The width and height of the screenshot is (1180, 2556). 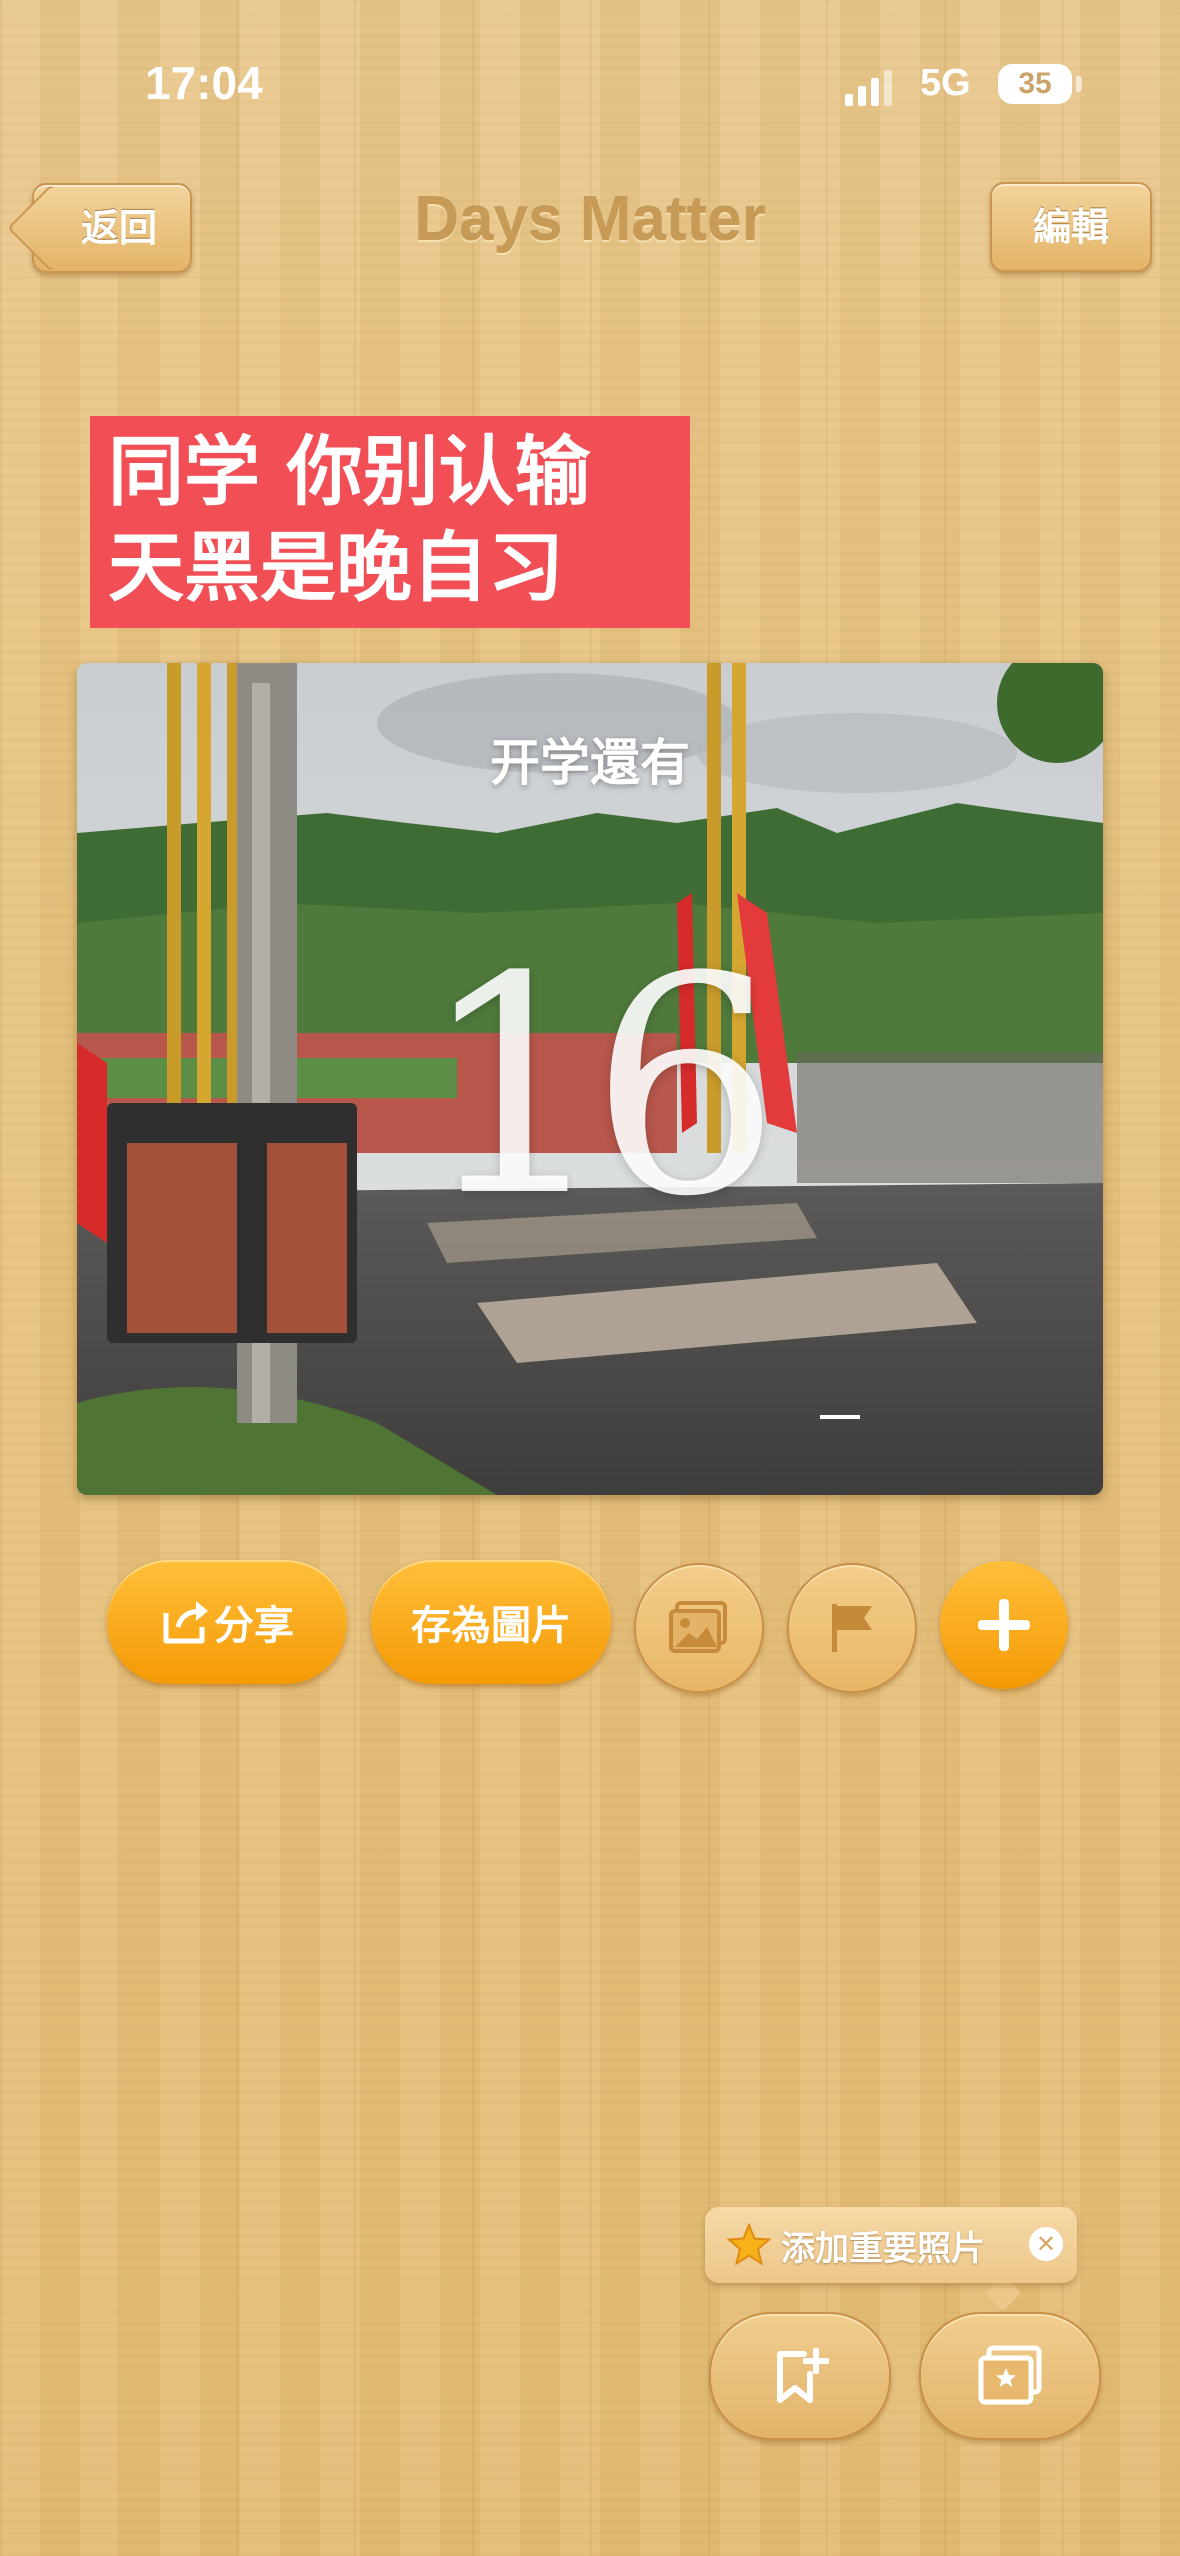 I want to click on status-time: 17:04, so click(x=204, y=83).